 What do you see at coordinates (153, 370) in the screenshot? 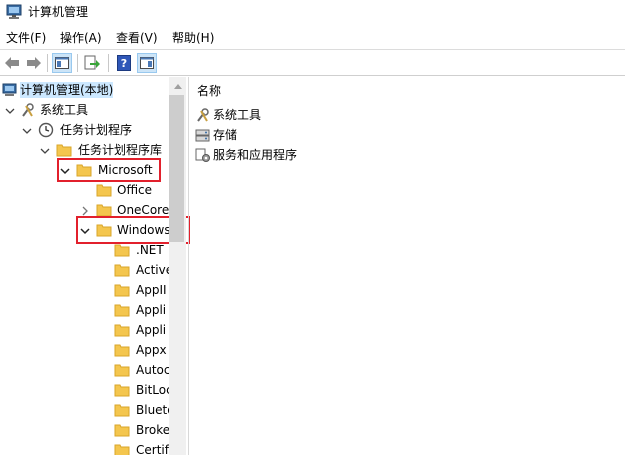
I see `tree-item-label: Autoc` at bounding box center [153, 370].